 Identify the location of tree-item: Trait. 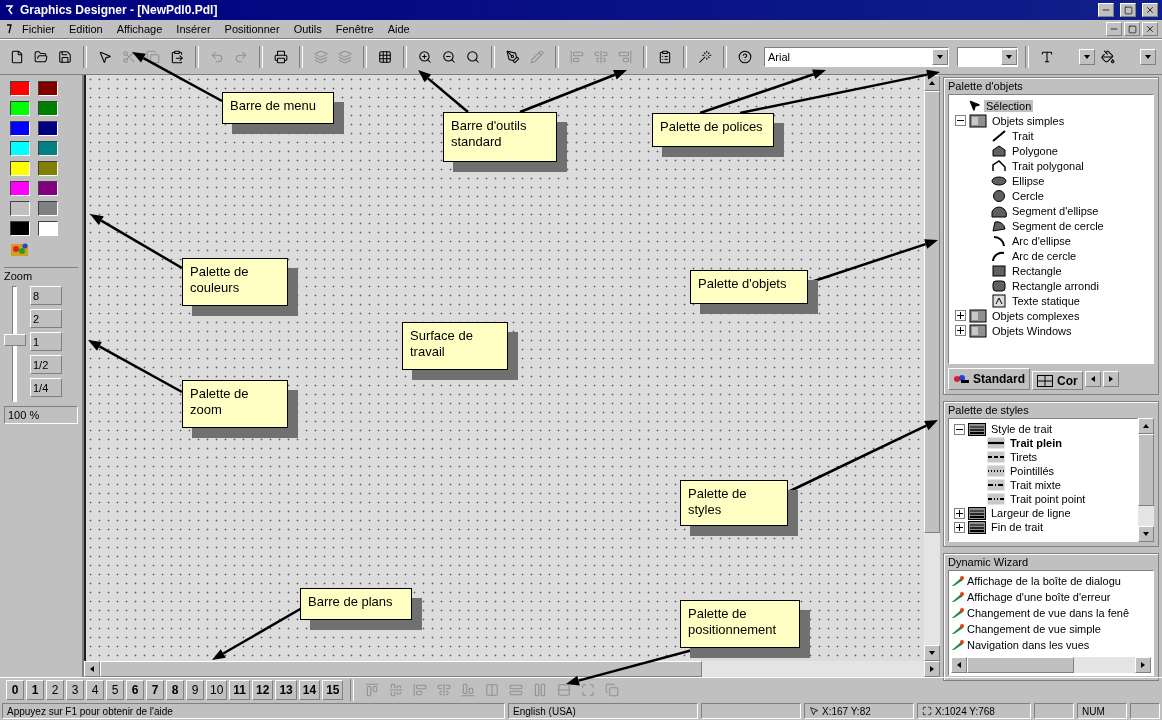
(1023, 135).